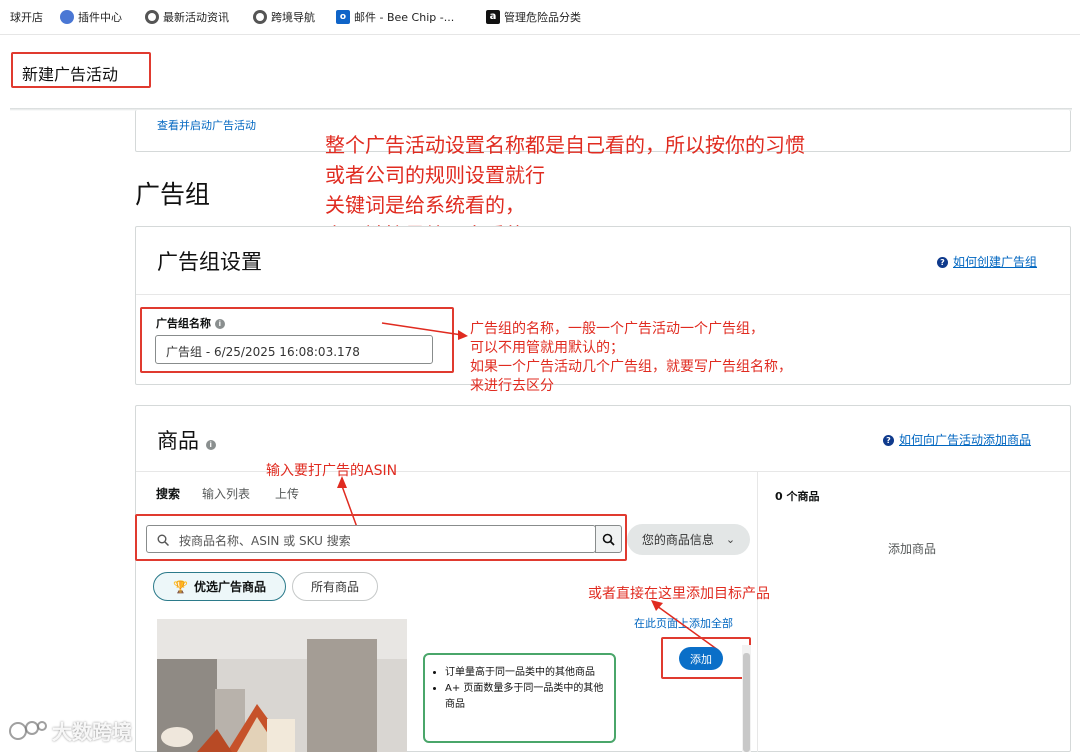 Image resolution: width=1080 pixels, height=752 pixels. What do you see at coordinates (987, 261) in the screenshot?
I see `how-to-create-ad-group-link: ? 如何创建广告组` at bounding box center [987, 261].